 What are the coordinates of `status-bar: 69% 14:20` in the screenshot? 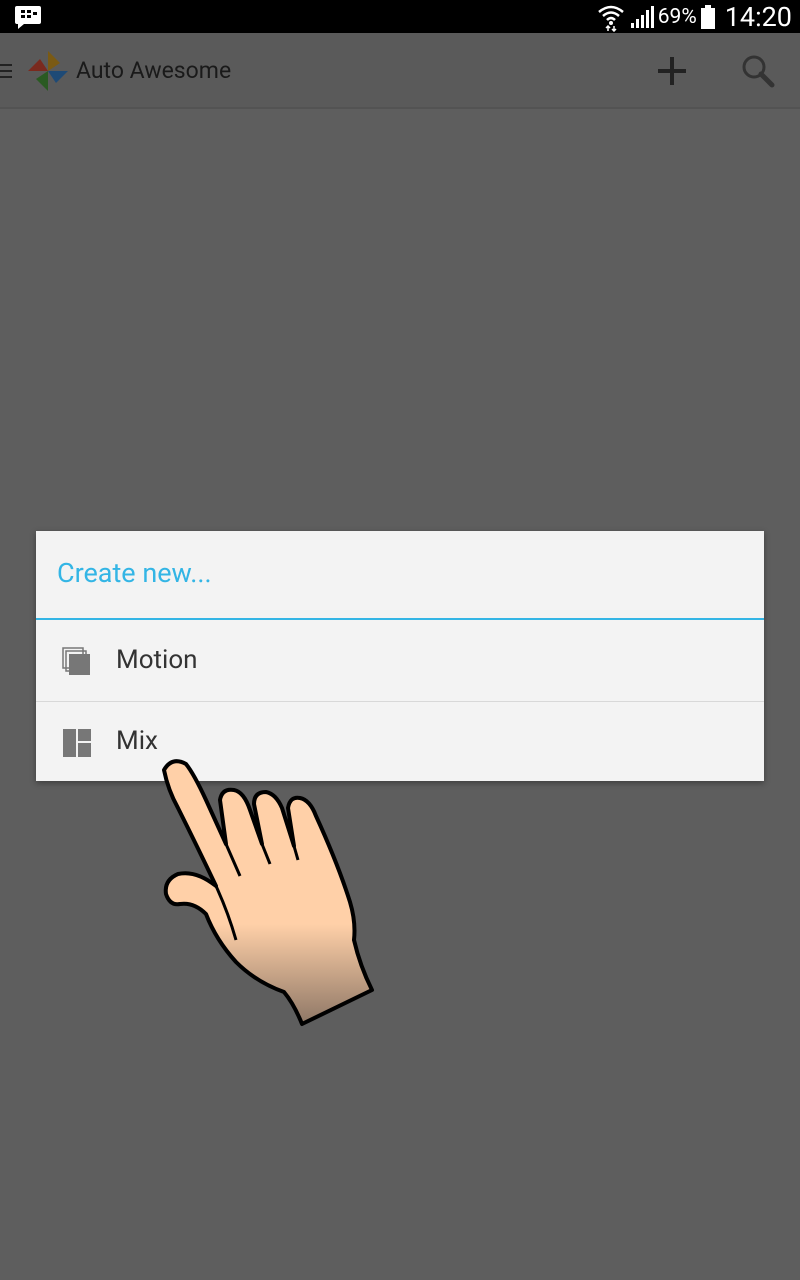 It's located at (400, 16).